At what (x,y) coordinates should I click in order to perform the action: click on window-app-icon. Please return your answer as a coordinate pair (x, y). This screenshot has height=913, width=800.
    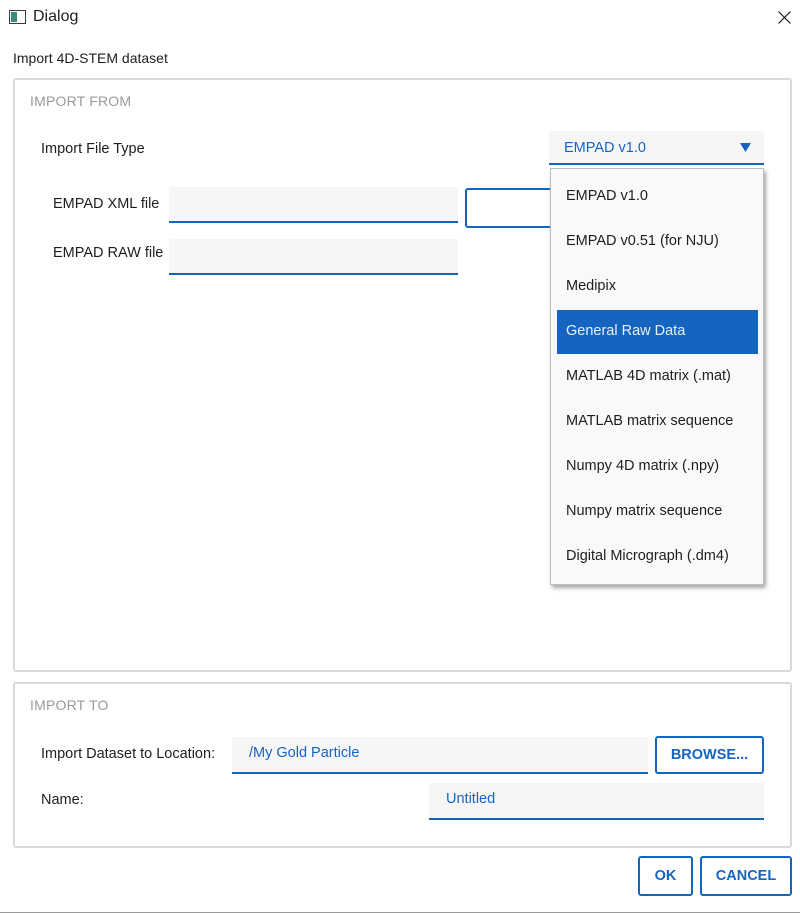
    Looking at the image, I should click on (17, 17).